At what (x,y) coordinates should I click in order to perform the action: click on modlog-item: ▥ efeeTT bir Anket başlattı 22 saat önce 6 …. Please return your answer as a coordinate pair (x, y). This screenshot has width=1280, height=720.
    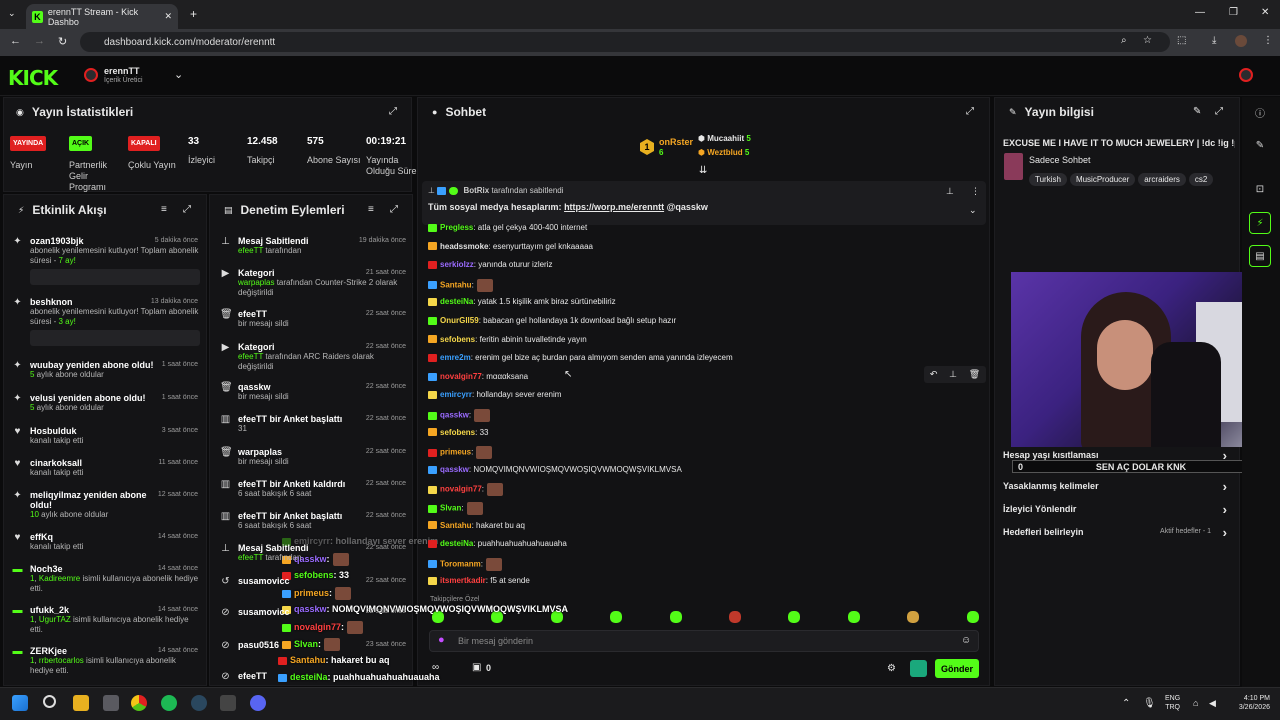
    Looking at the image, I should click on (313, 521).